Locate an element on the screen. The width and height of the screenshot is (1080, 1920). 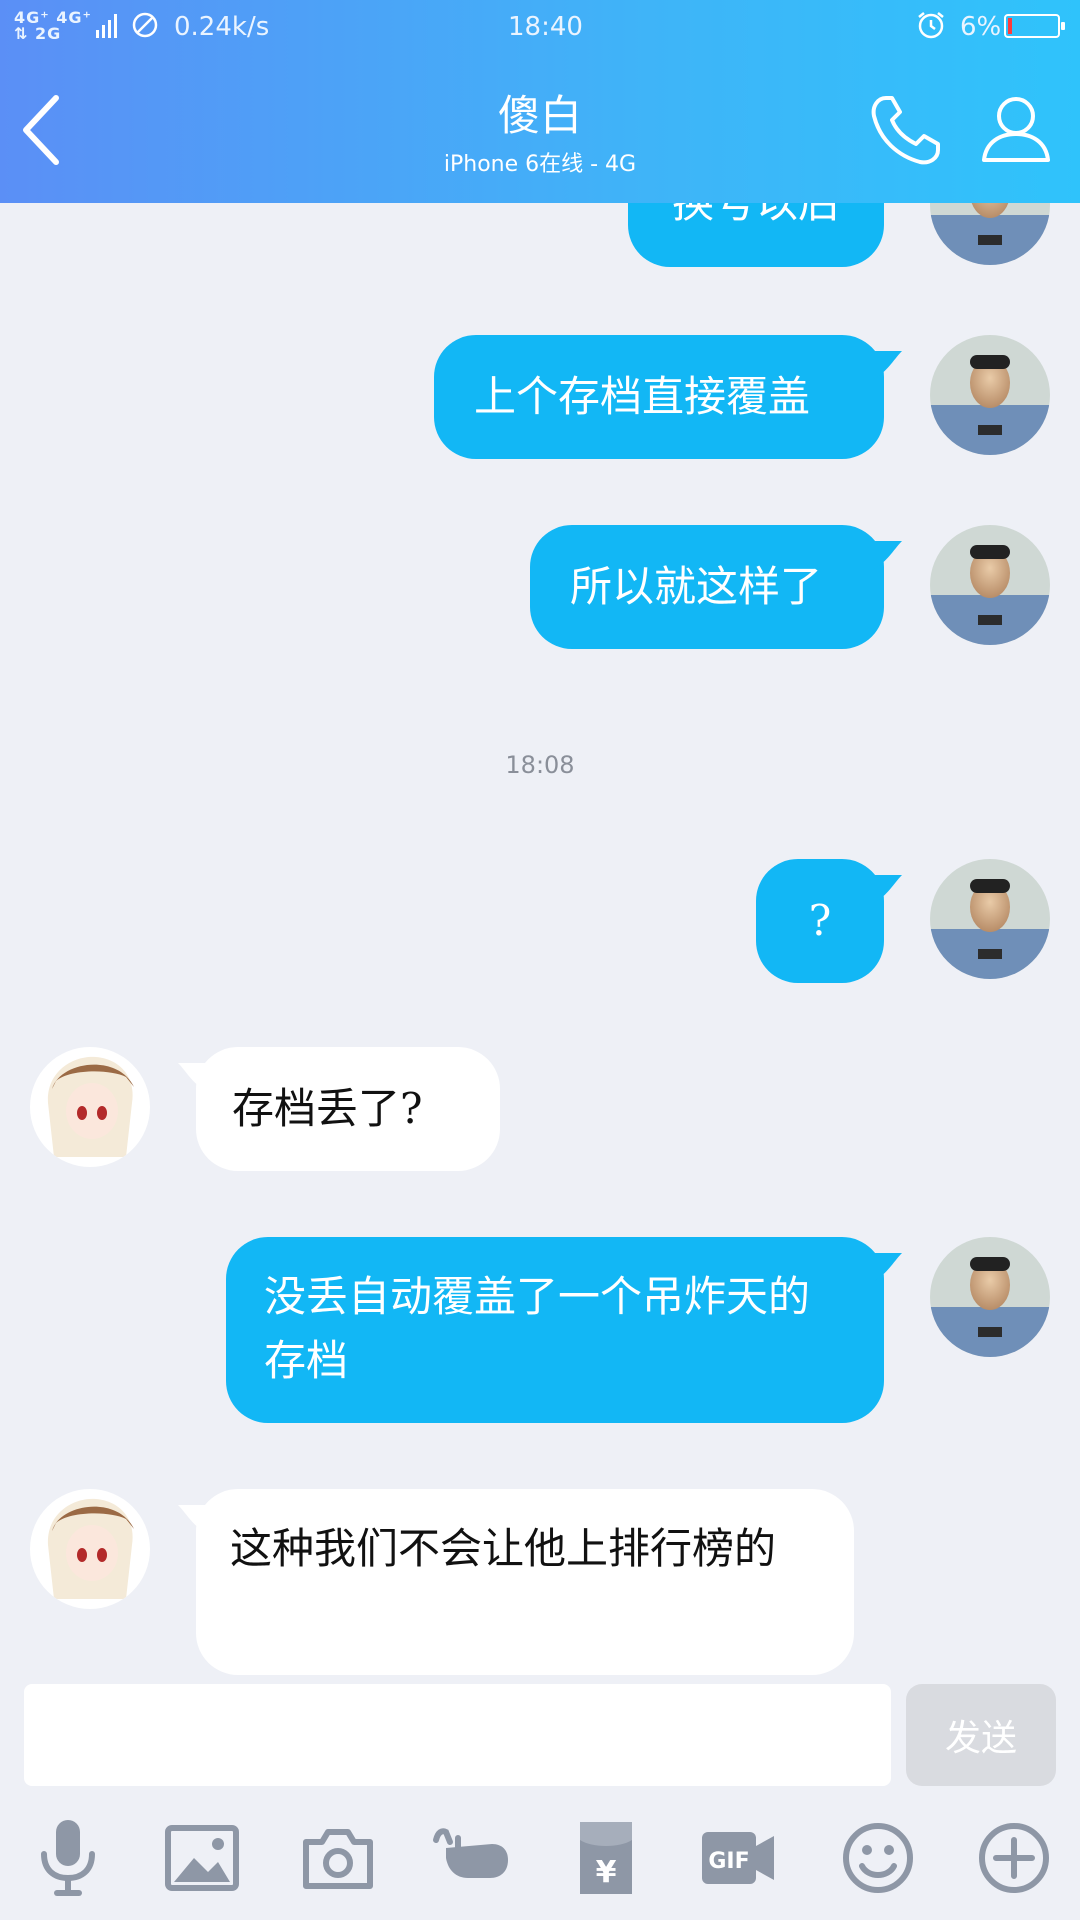
profile-button is located at coordinates (1016, 128).